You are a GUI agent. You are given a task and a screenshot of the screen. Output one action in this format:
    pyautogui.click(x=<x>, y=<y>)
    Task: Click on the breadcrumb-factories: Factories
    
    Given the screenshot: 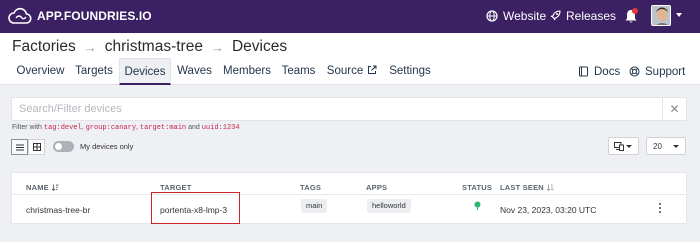 What is the action you would take?
    pyautogui.click(x=44, y=47)
    